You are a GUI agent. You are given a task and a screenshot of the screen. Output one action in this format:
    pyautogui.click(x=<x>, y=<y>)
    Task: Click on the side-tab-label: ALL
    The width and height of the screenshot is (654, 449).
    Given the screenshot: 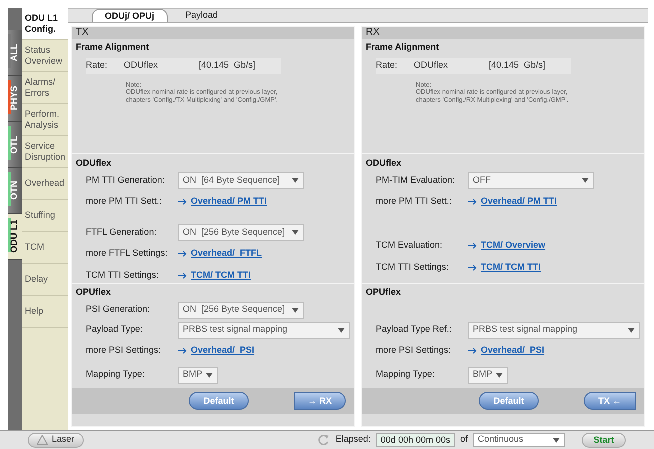 What is the action you would take?
    pyautogui.click(x=14, y=53)
    